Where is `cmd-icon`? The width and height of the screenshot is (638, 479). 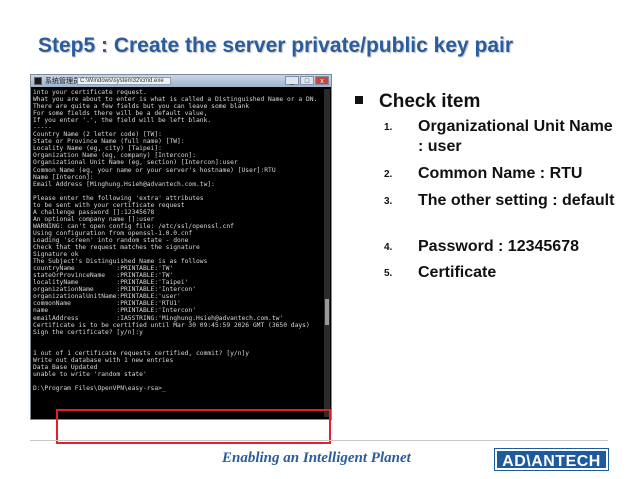 cmd-icon is located at coordinates (38, 81).